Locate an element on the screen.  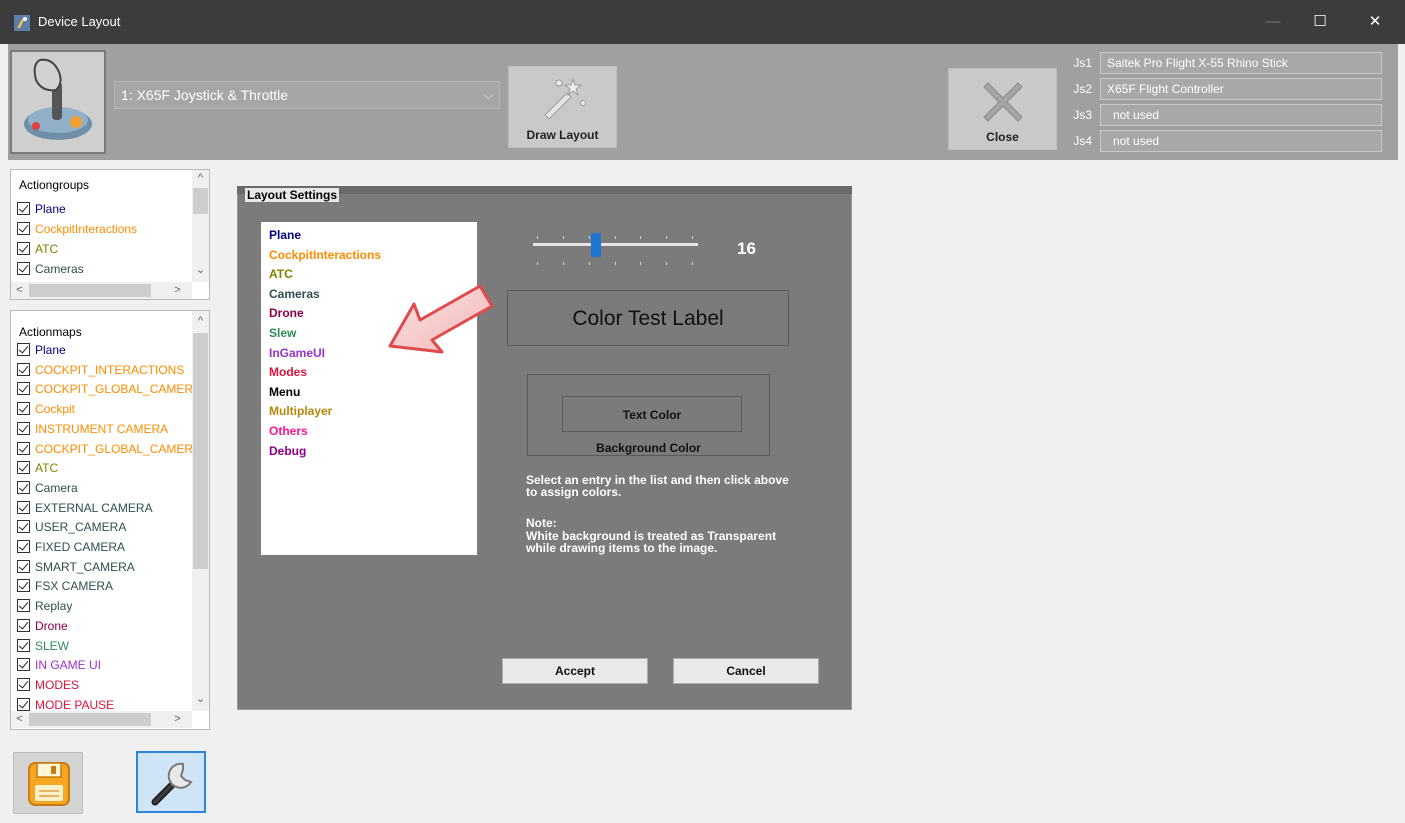
maximize-button: ☐ is located at coordinates (1320, 22).